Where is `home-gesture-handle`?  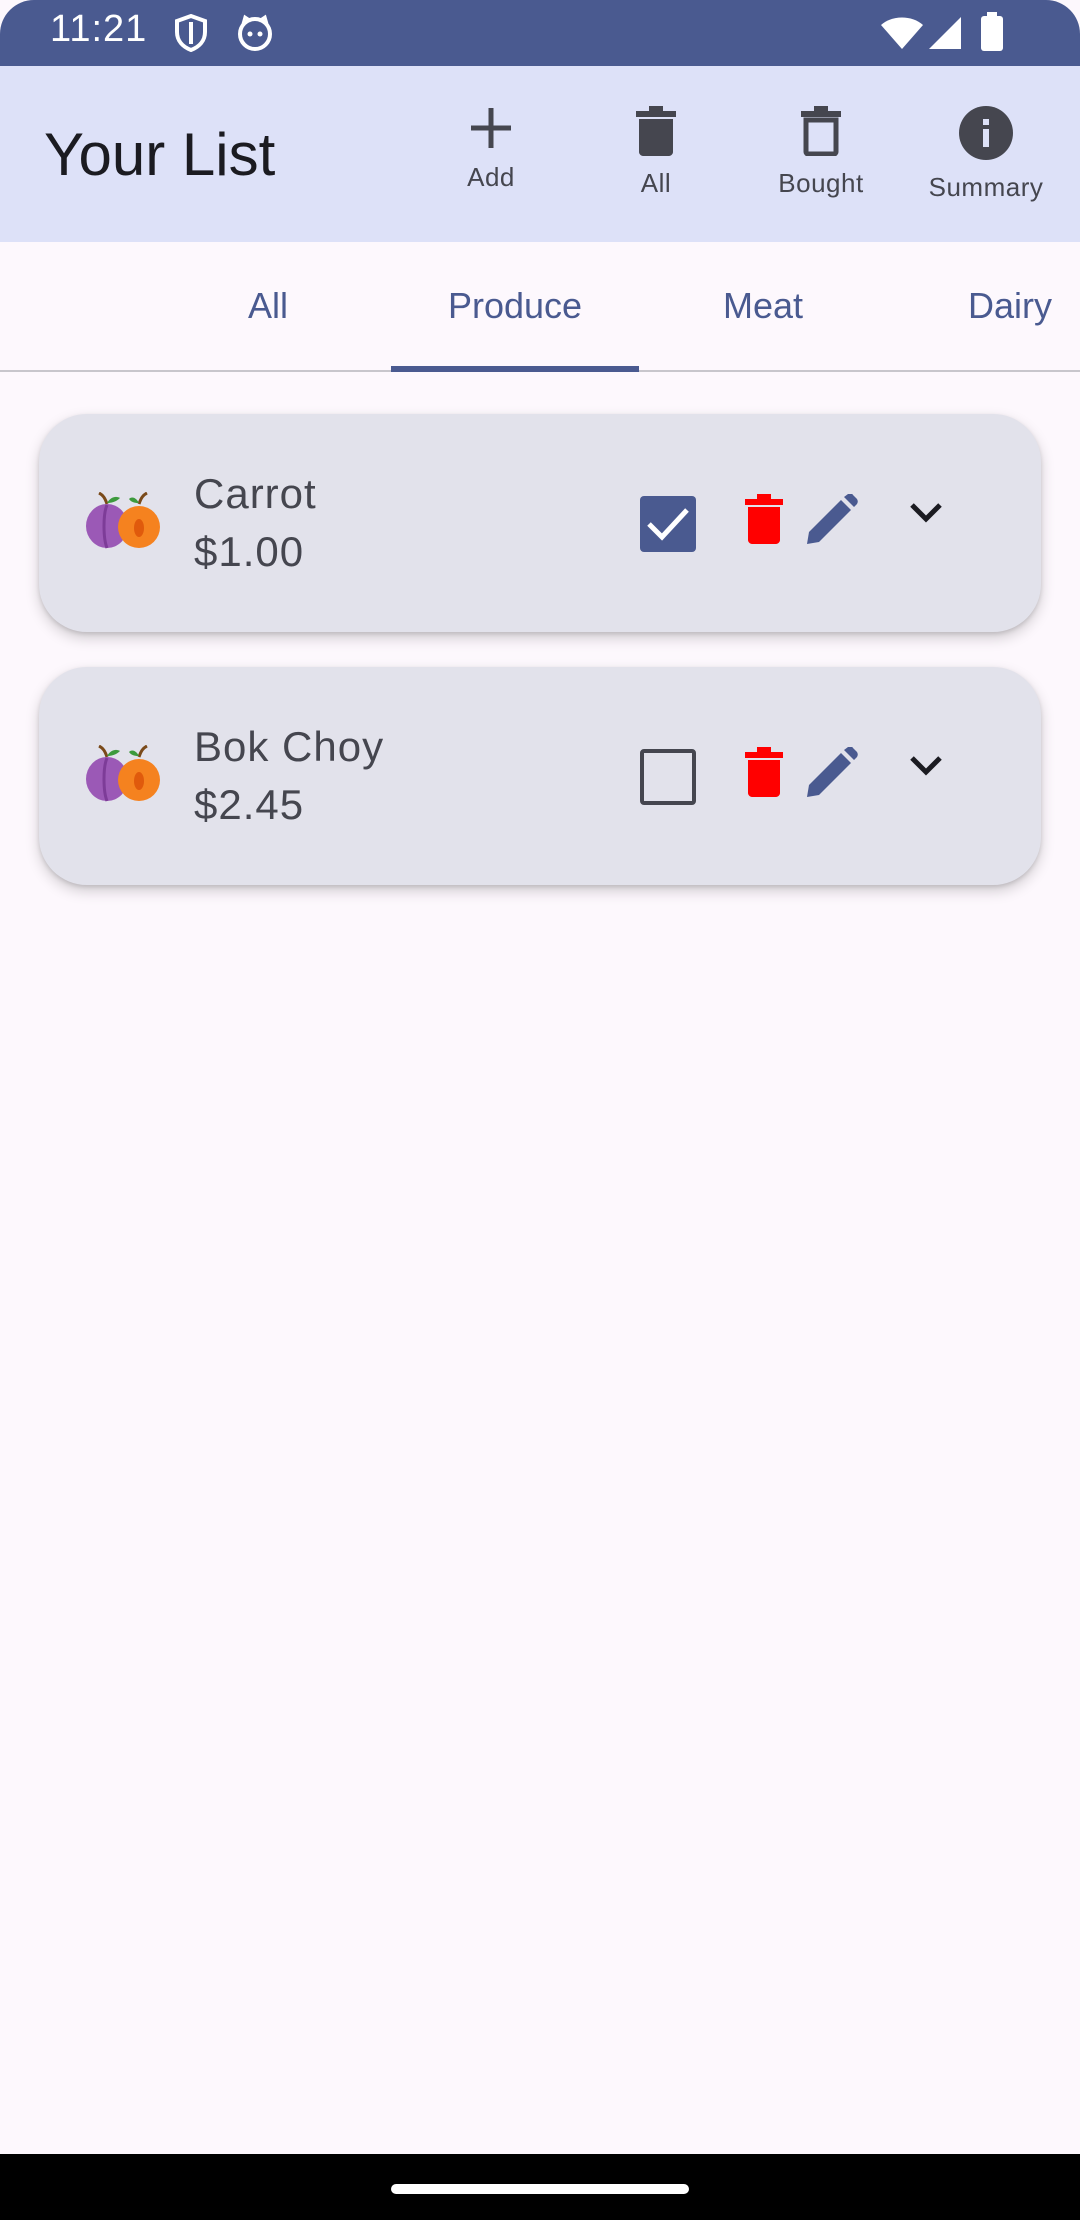 home-gesture-handle is located at coordinates (540, 2189).